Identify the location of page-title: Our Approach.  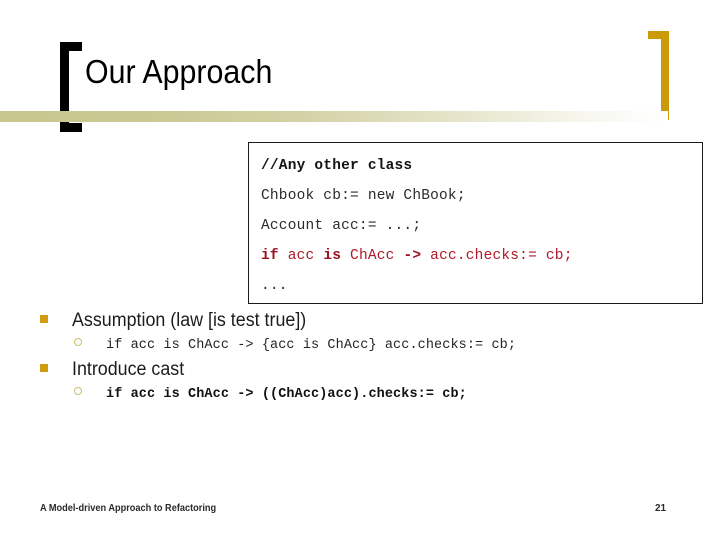
(179, 71).